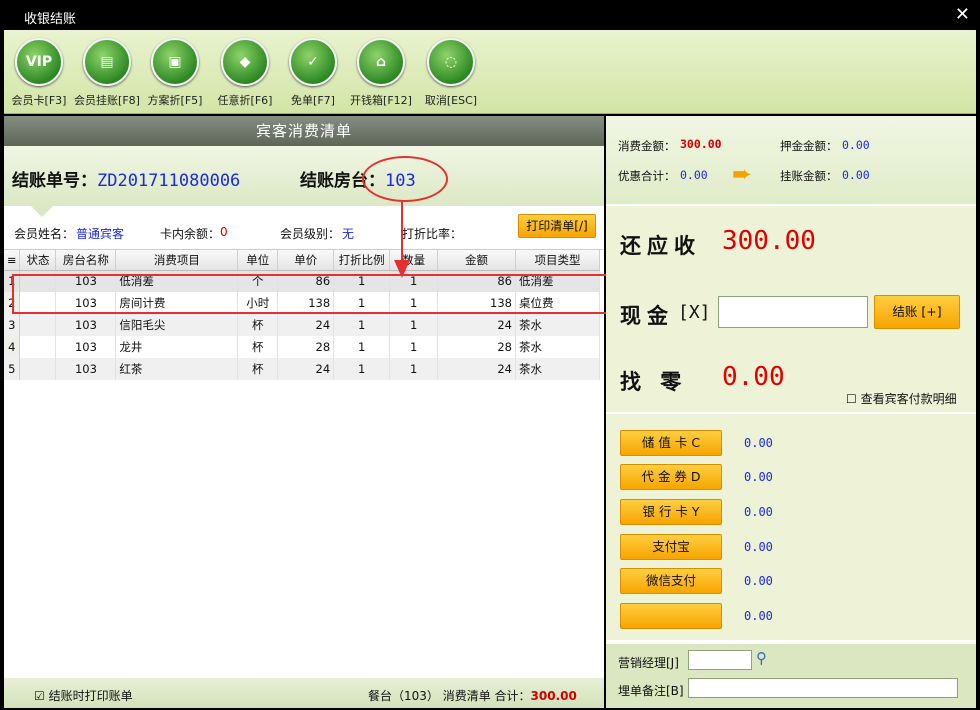 This screenshot has height=710, width=980. I want to click on highlight-circle, so click(405, 179).